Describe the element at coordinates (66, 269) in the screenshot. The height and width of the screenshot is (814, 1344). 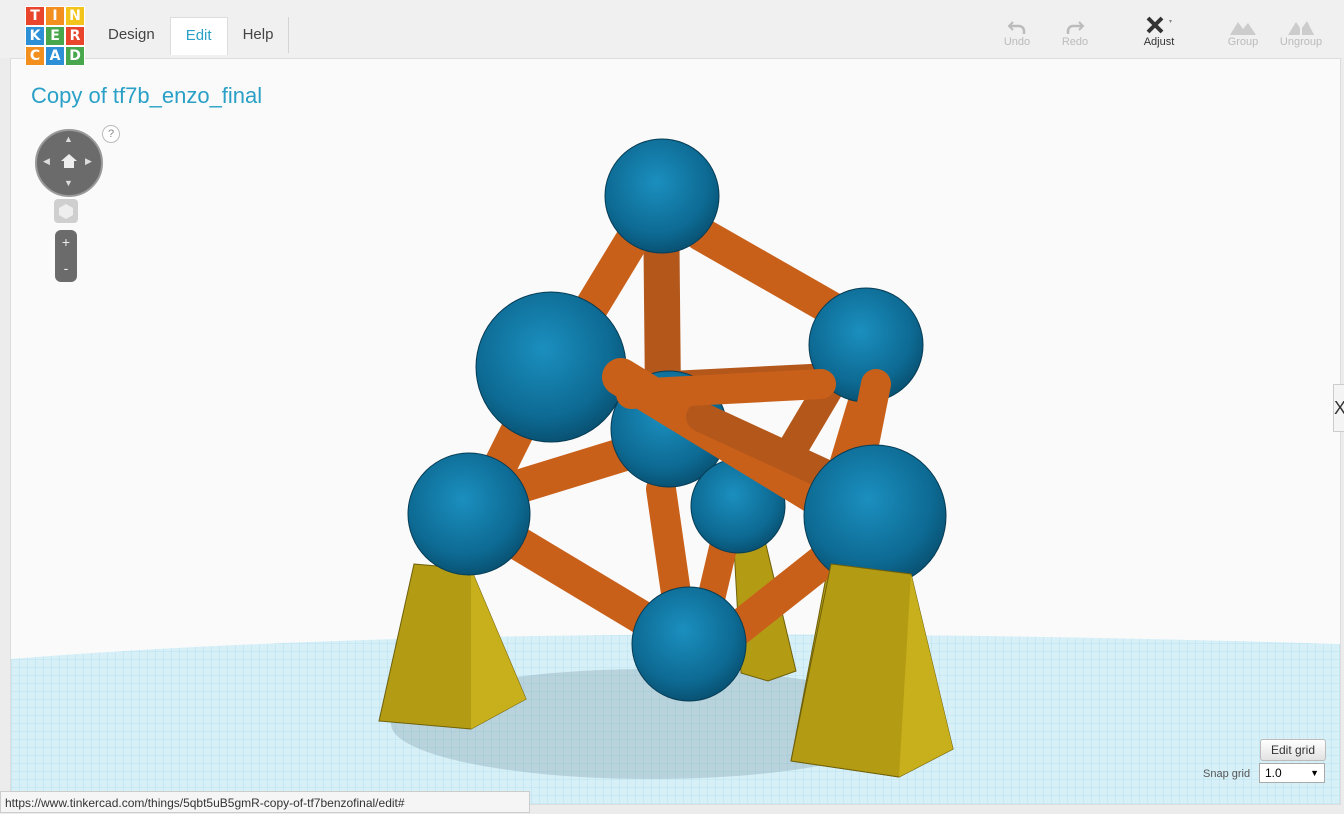
I see `zoom-out-button: -` at that location.